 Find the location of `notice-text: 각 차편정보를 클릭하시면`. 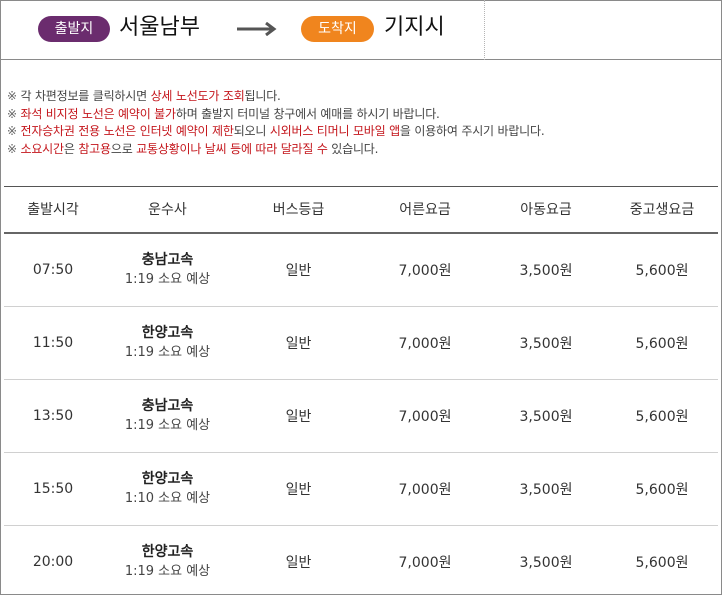

notice-text: 각 차편정보를 클릭하시면 is located at coordinates (85, 96).